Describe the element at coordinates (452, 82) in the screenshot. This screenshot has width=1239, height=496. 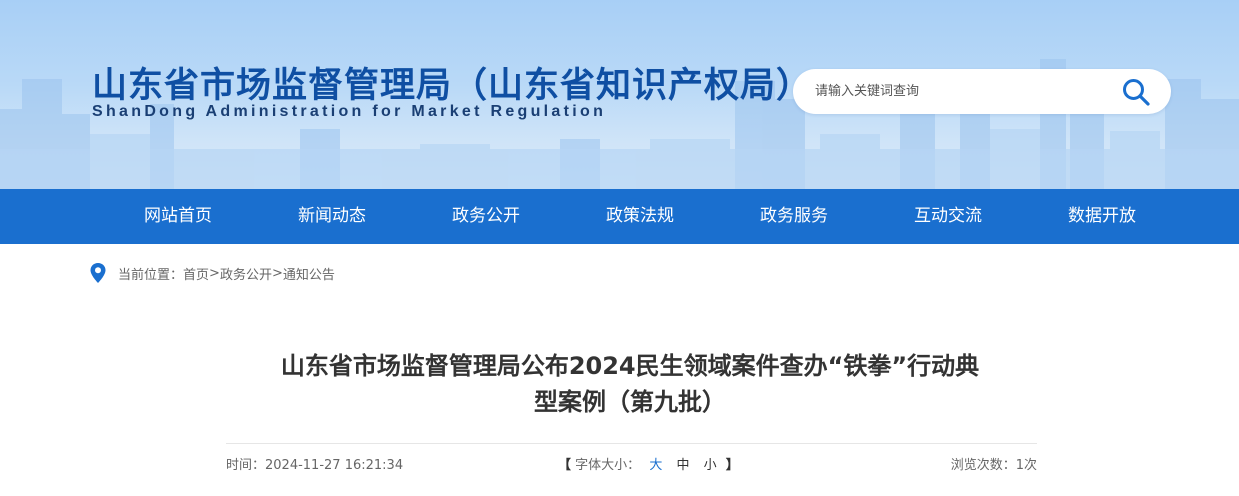
I see `site-title: 山东省市场监督管理局（山东省知识产权局）` at that location.